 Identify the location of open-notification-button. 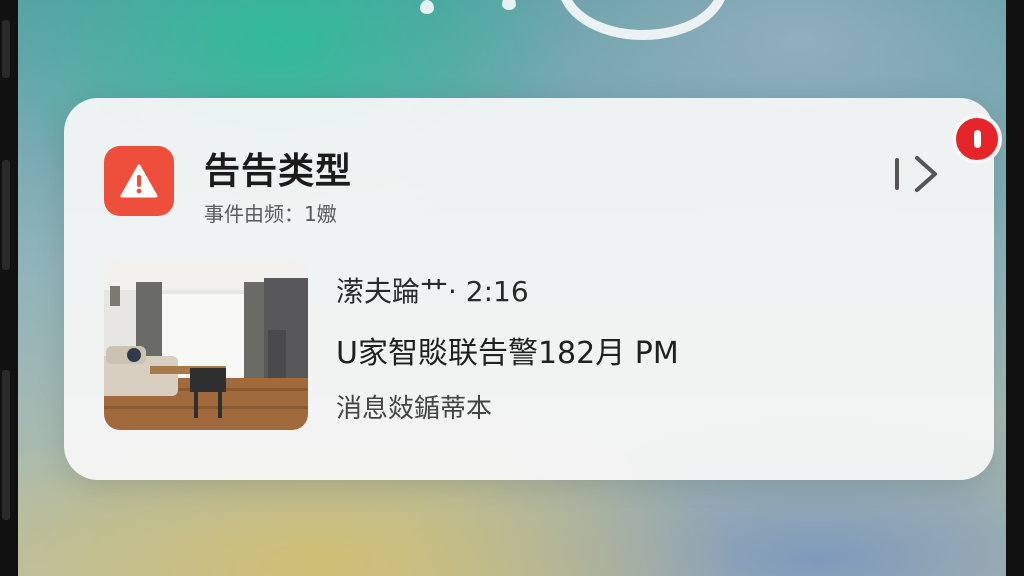
(918, 174).